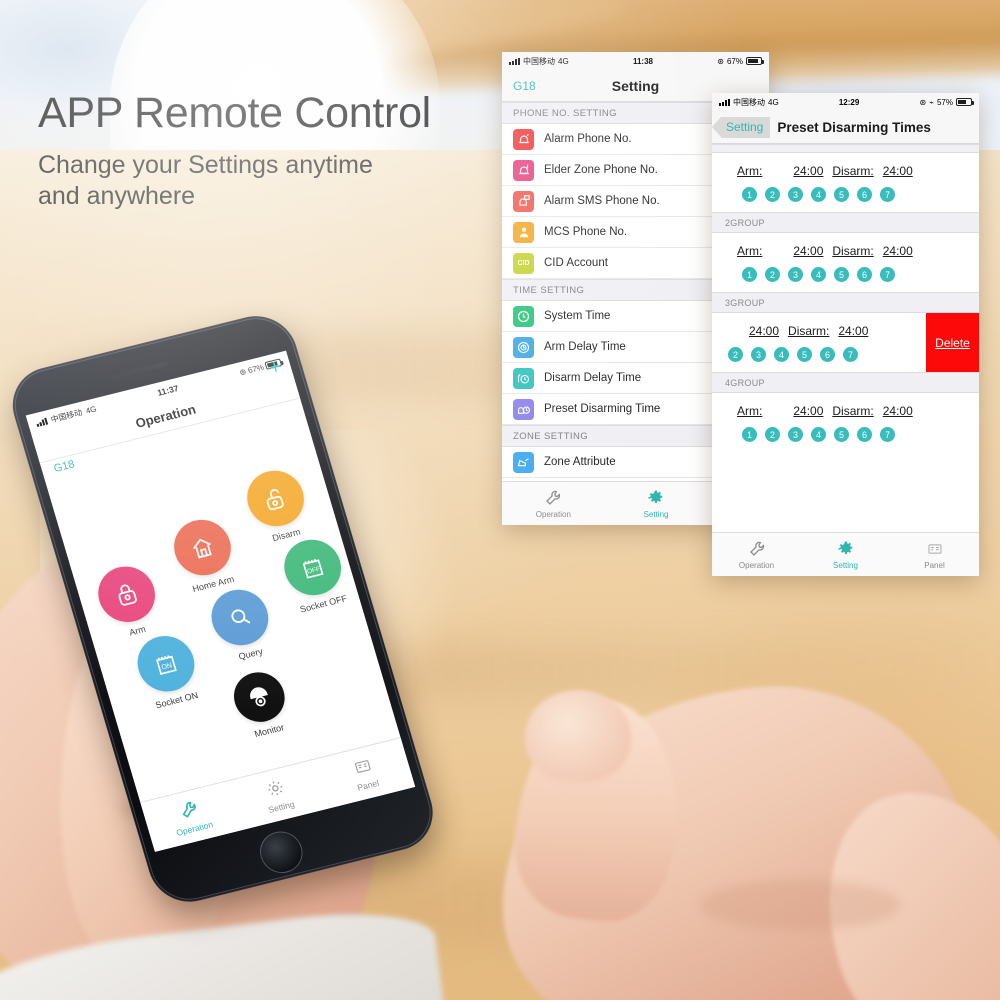  Describe the element at coordinates (523, 263) in the screenshot. I see `cid-icon: CID` at that location.